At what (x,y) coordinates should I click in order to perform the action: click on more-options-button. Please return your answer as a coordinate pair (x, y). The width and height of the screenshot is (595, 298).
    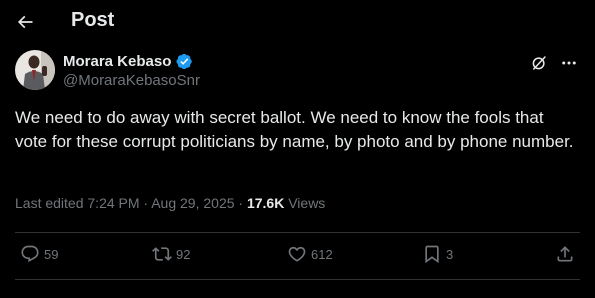
    Looking at the image, I should click on (569, 63).